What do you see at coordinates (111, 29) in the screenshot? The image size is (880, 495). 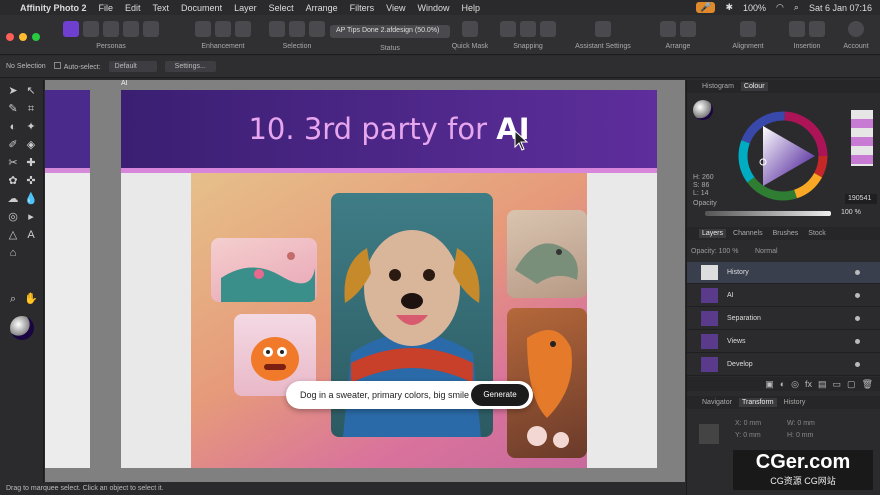 I see `develop-persona-icon` at bounding box center [111, 29].